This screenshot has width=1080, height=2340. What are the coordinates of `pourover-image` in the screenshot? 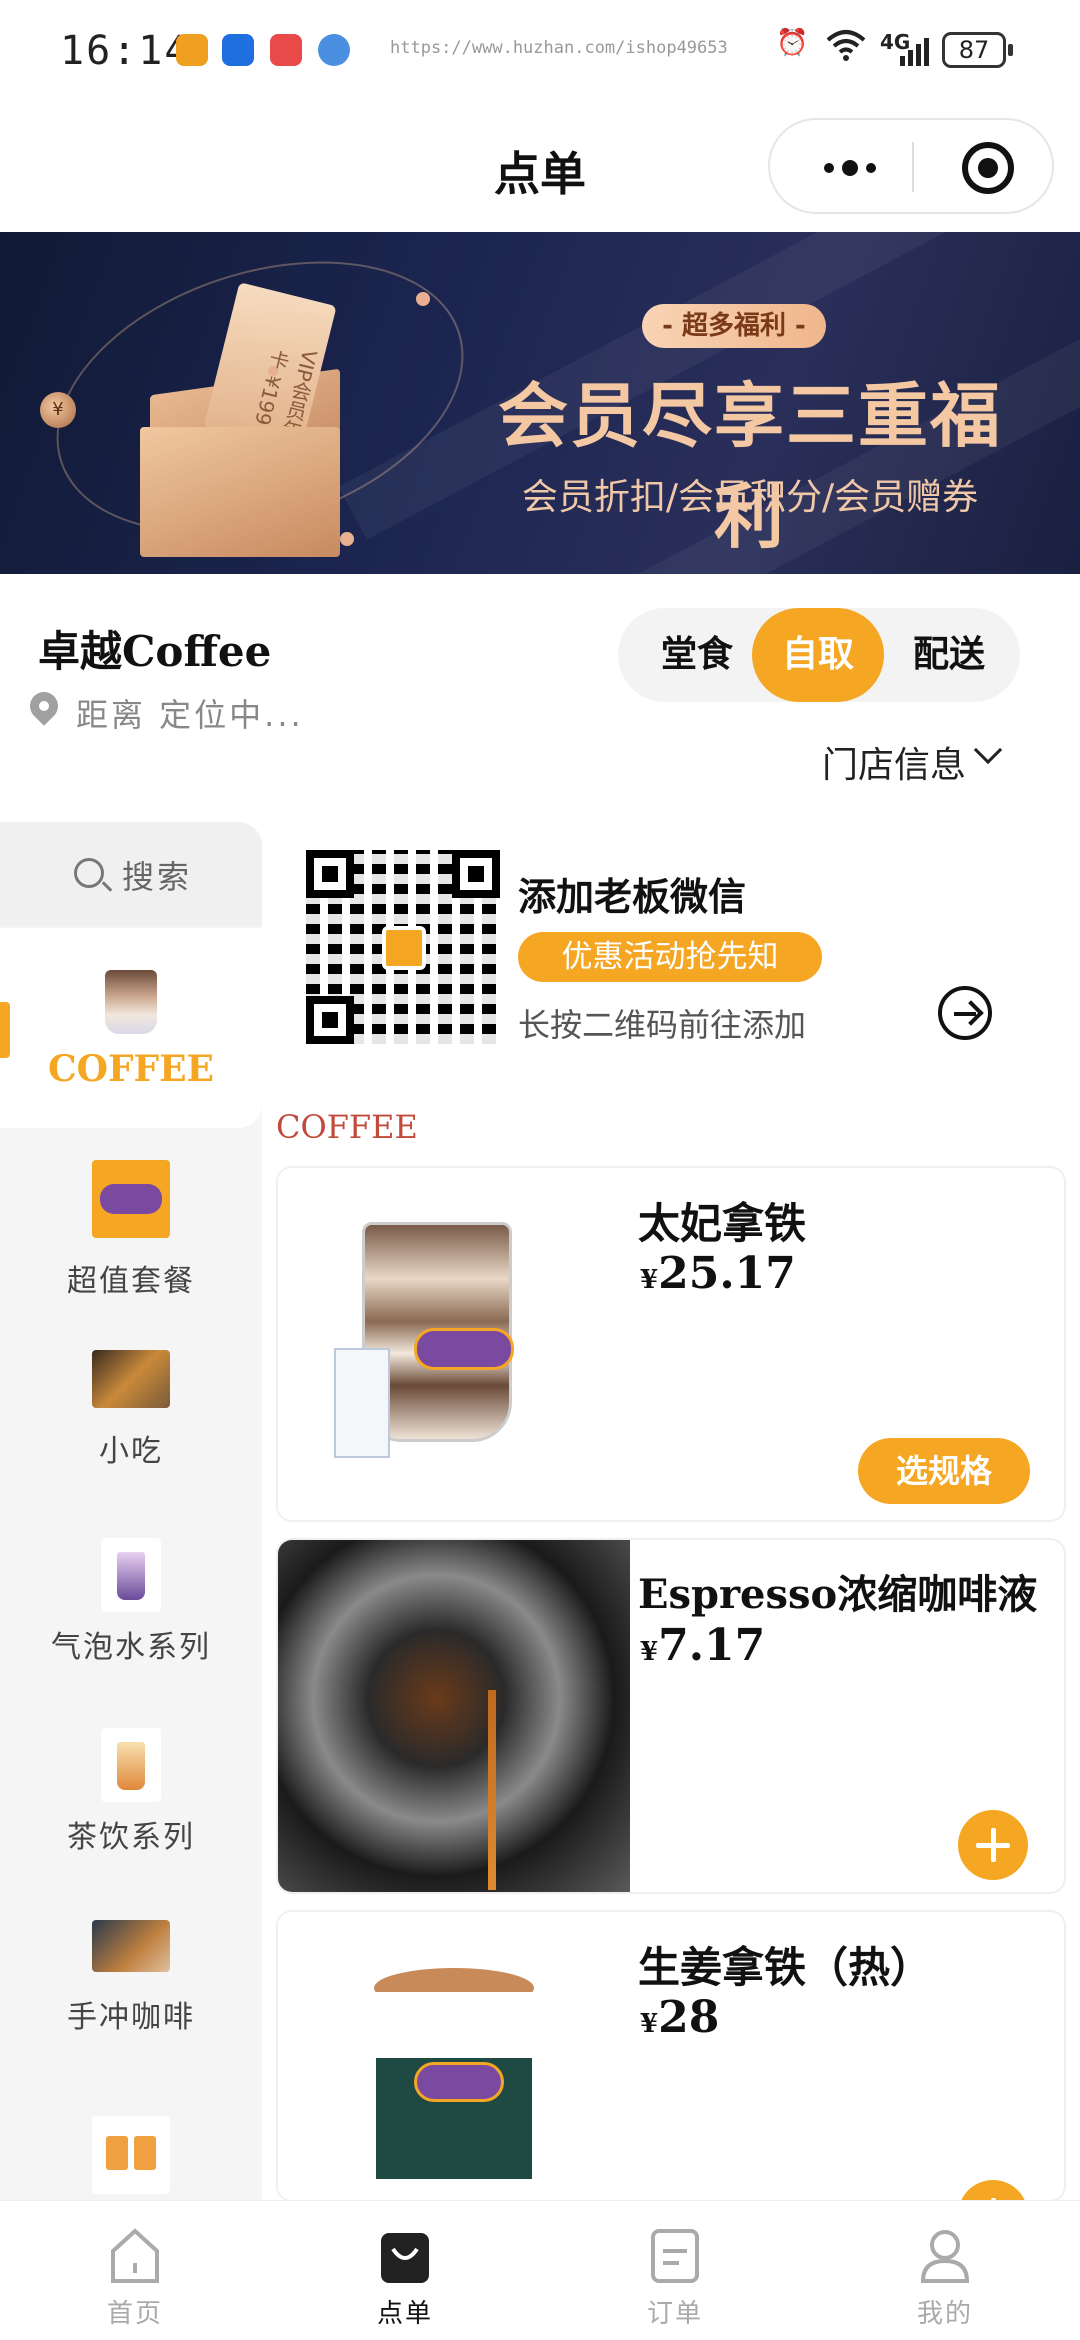 It's located at (131, 1946).